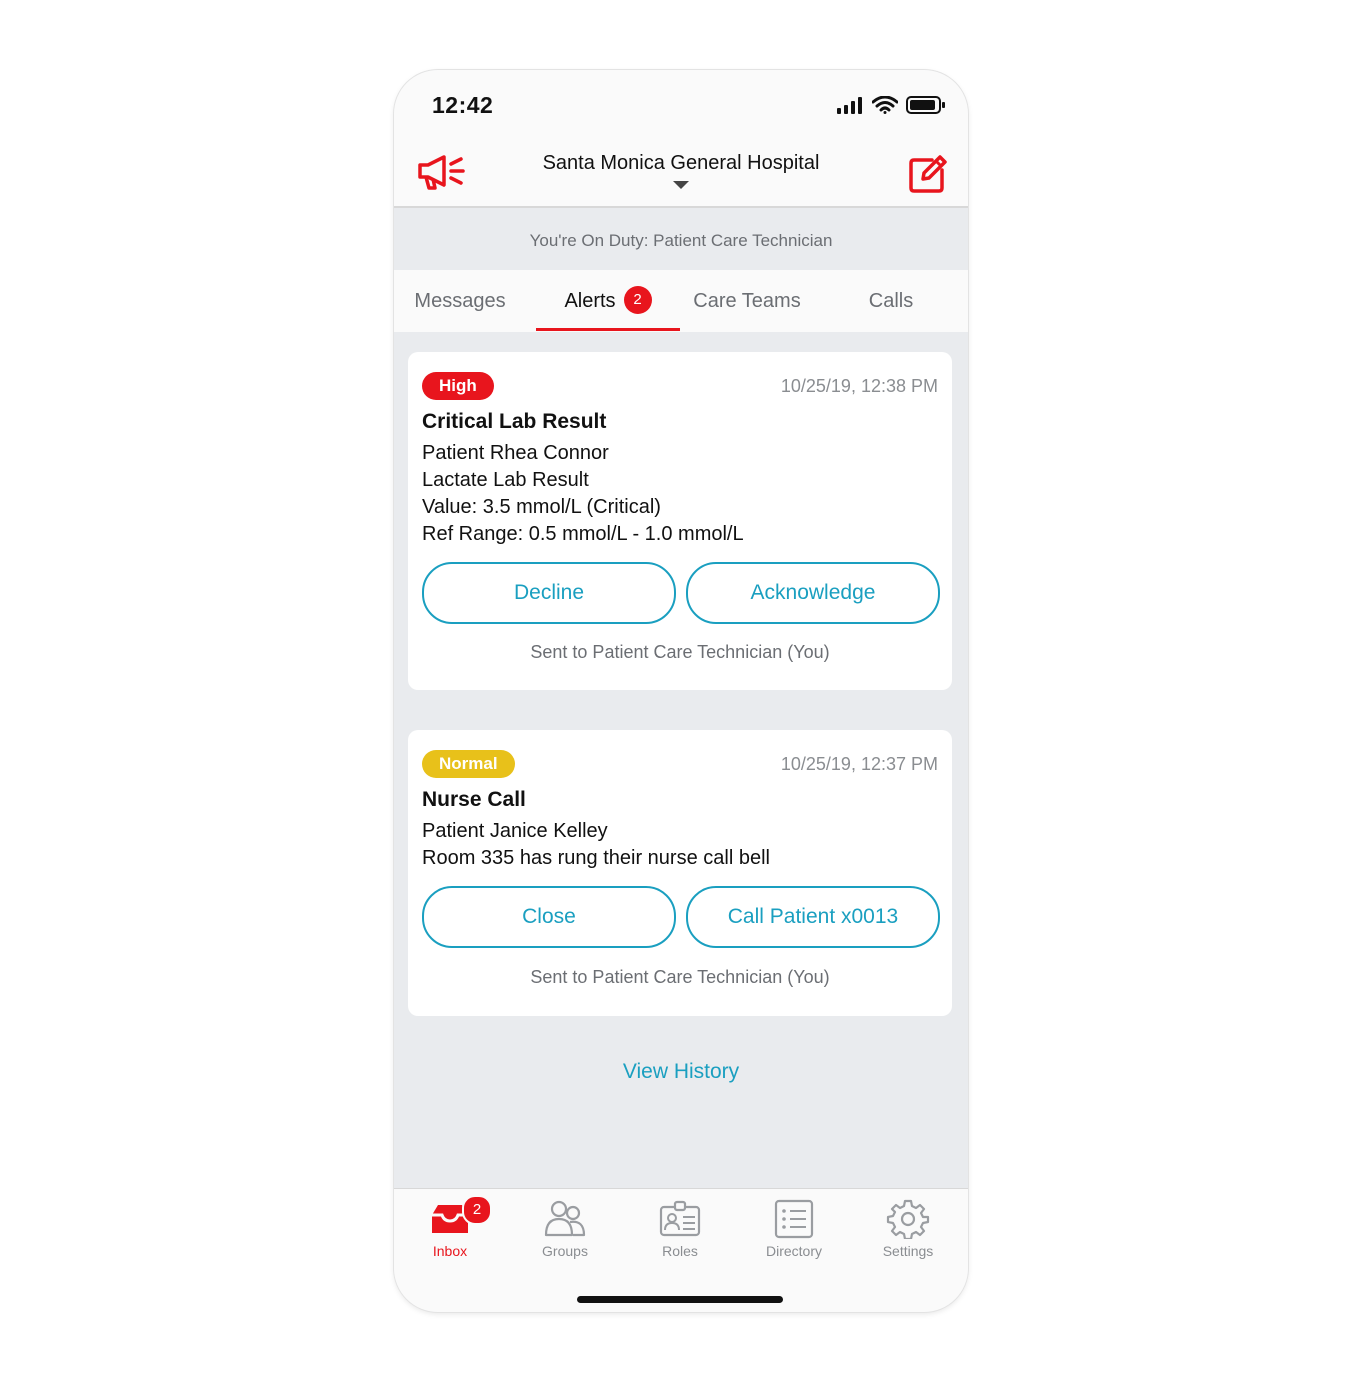  Describe the element at coordinates (859, 764) in the screenshot. I see `alert-timestamp: 10/25/19, 12:37 PM` at that location.